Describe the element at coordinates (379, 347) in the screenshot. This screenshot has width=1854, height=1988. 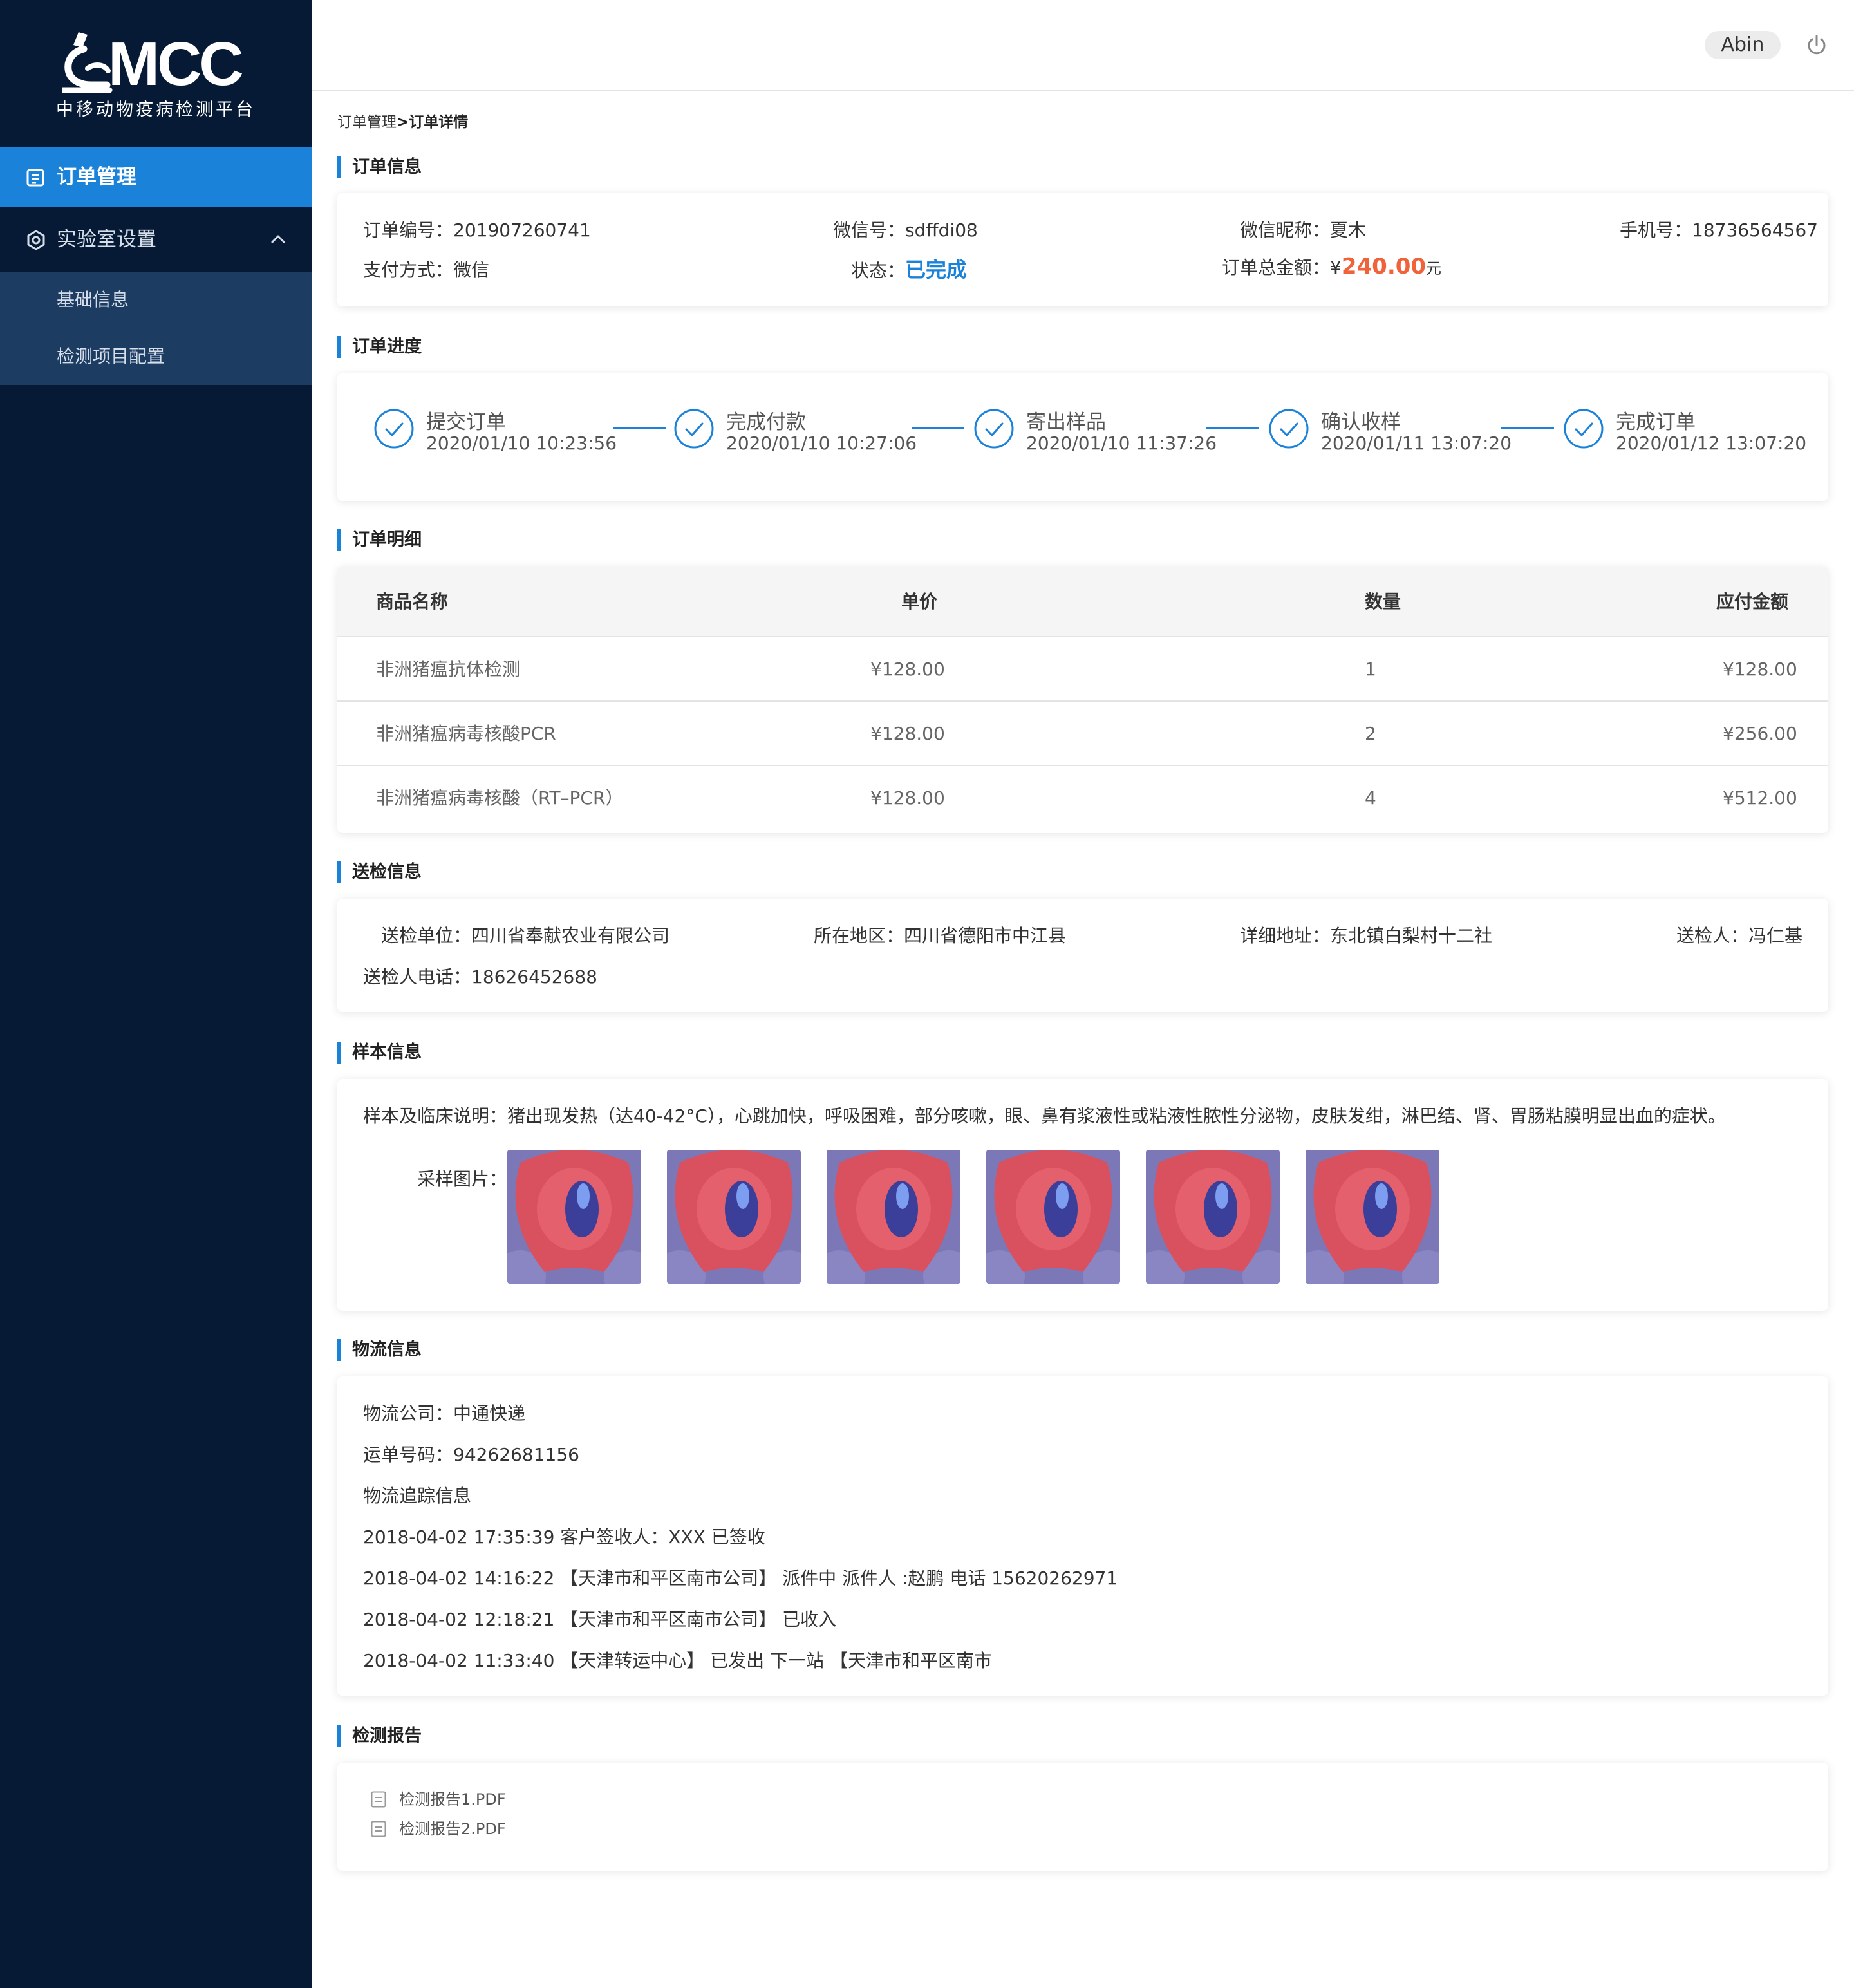
I see `section-title-progress: 订单进度` at that location.